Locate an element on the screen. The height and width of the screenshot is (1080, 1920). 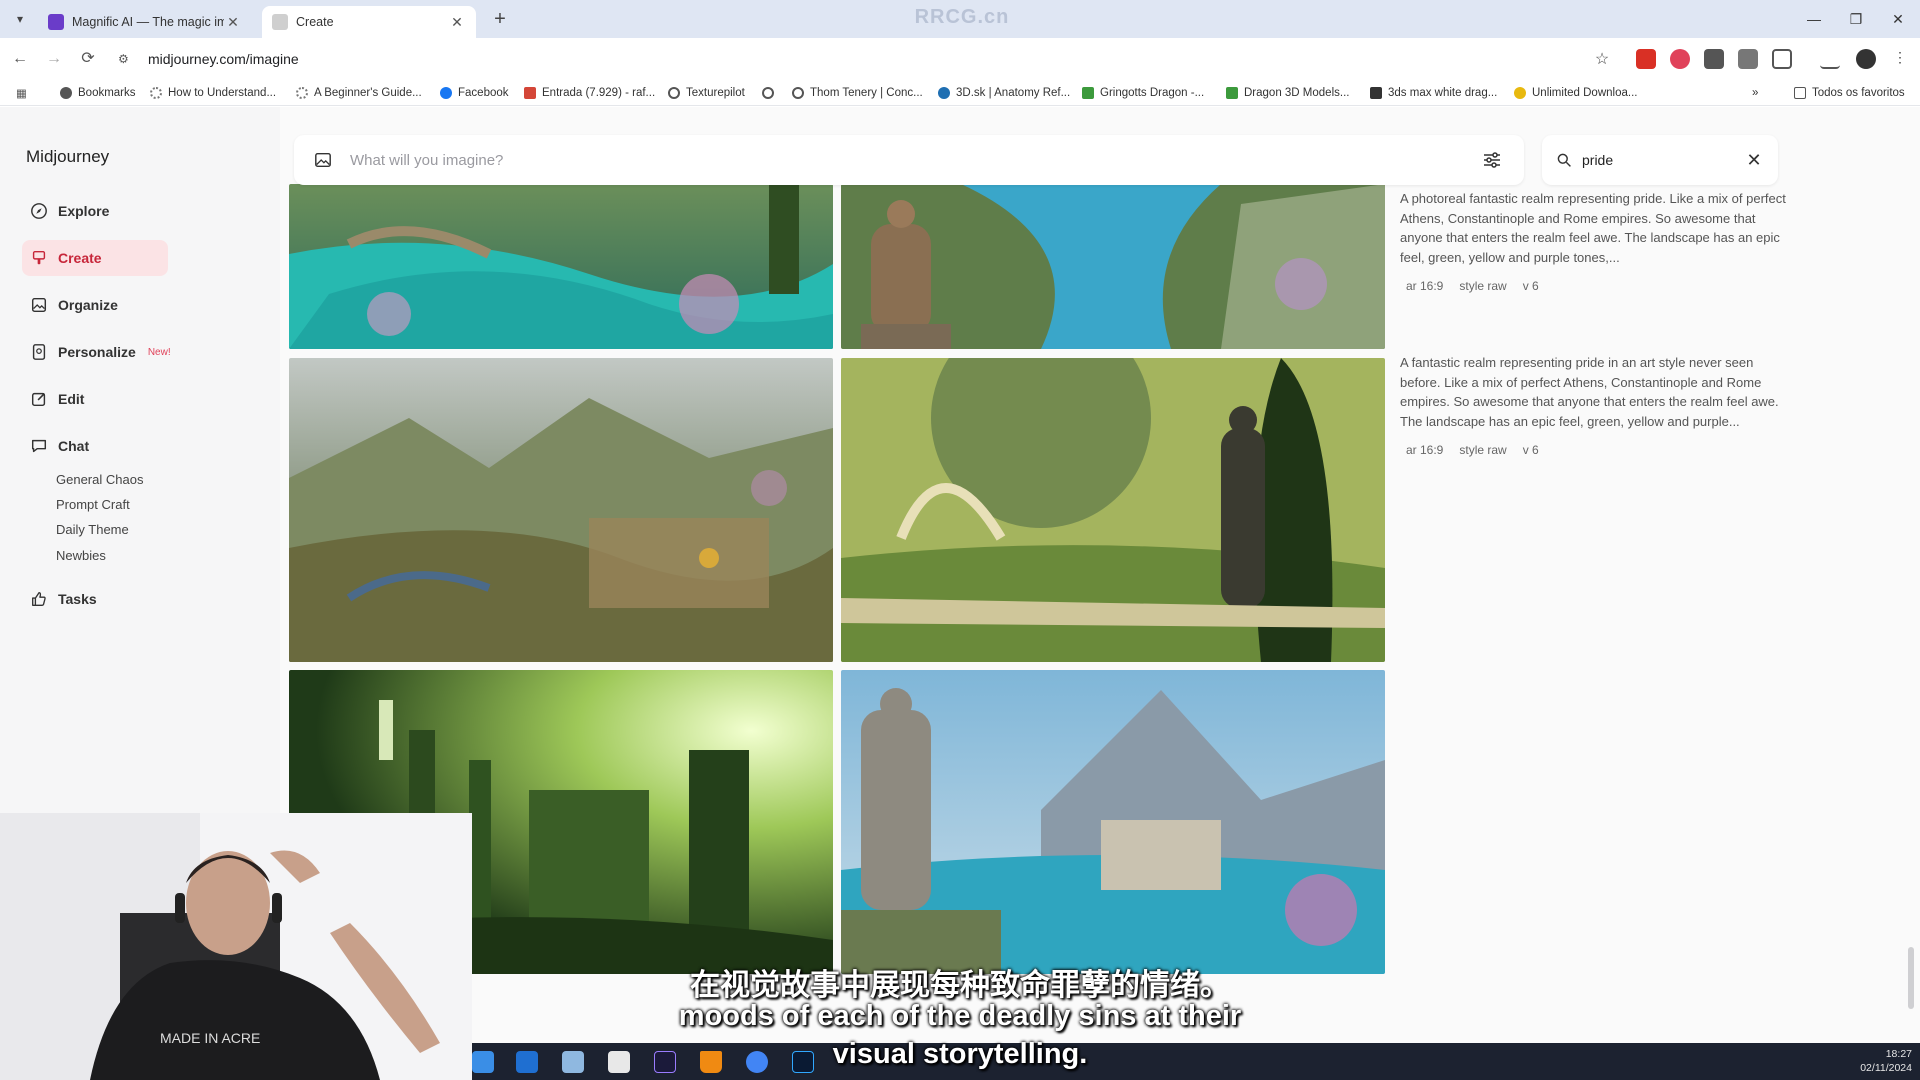
extension-printer-icon is located at coordinates (1748, 59).